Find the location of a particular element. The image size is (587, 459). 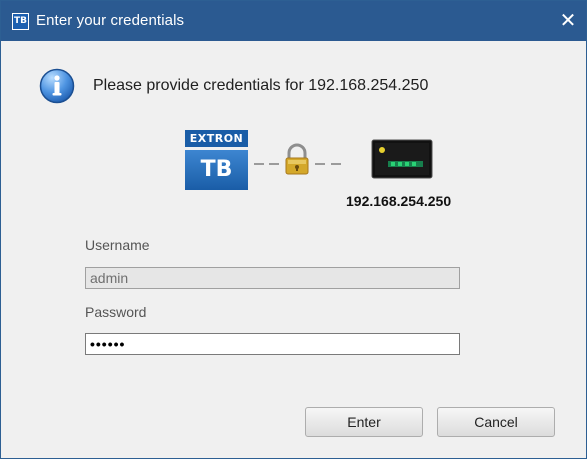

connection-lock-graphic is located at coordinates (297, 159).